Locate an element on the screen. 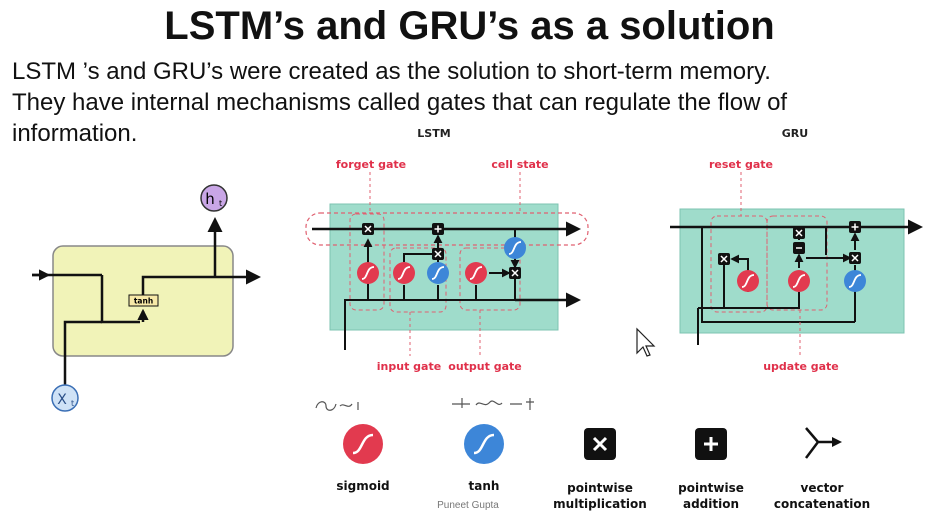  lstm-heading: LSTM is located at coordinates (433, 133).